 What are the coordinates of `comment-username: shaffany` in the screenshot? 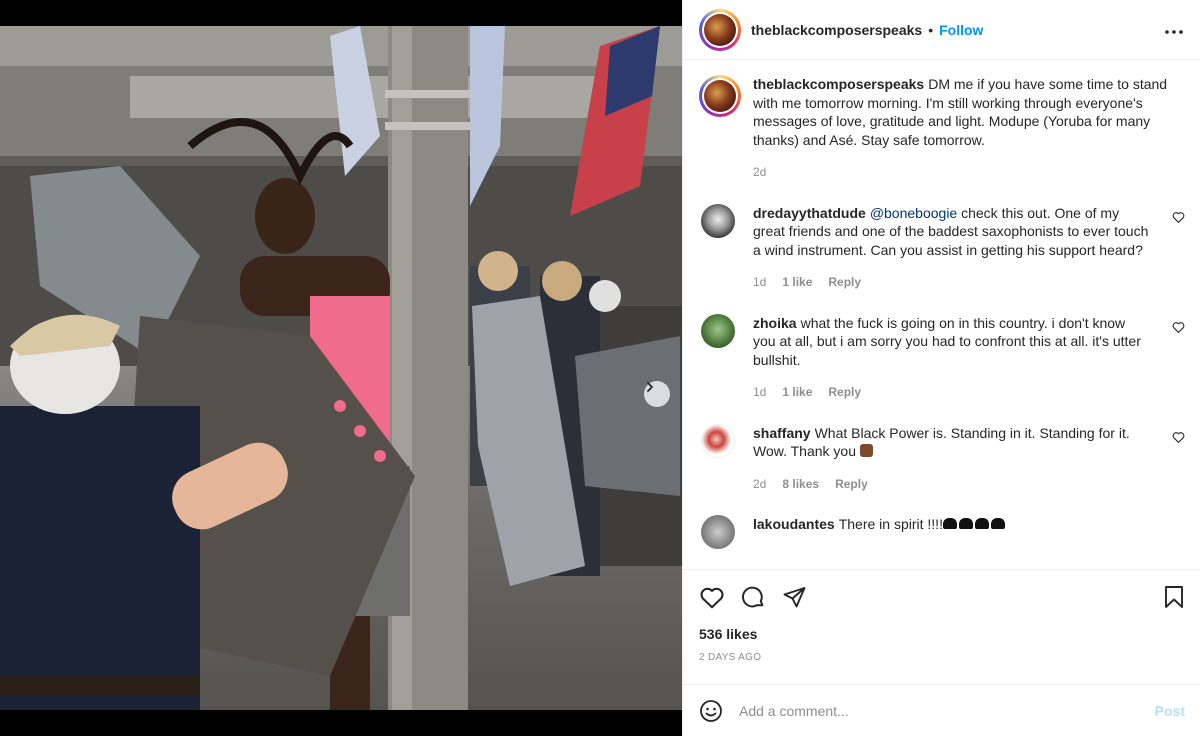 It's located at (782, 433).